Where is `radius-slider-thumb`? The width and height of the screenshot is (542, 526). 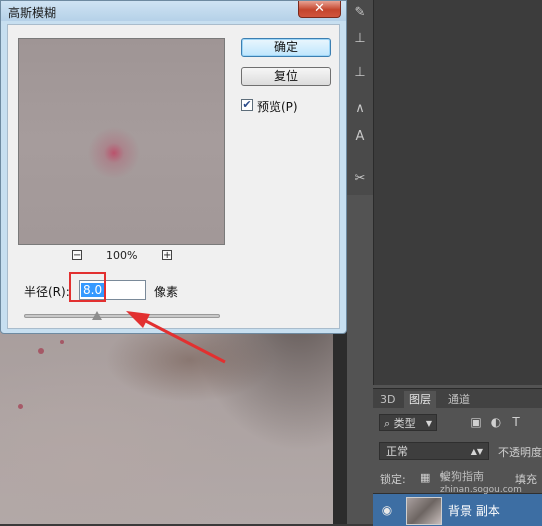 radius-slider-thumb is located at coordinates (96, 315).